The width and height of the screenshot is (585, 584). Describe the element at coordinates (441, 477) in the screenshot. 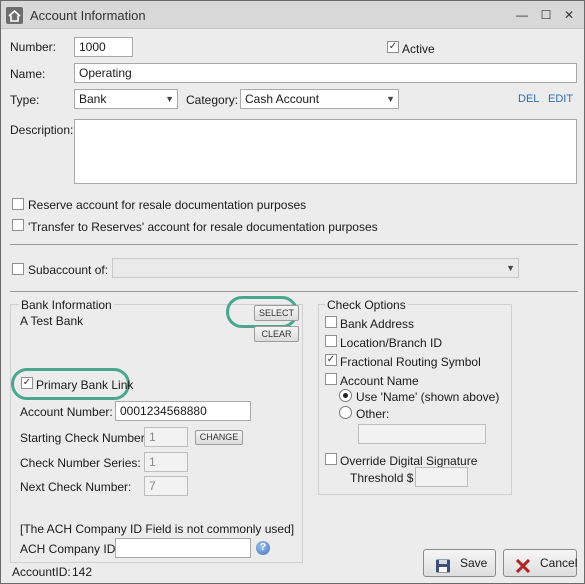

I see `threshold-input` at that location.